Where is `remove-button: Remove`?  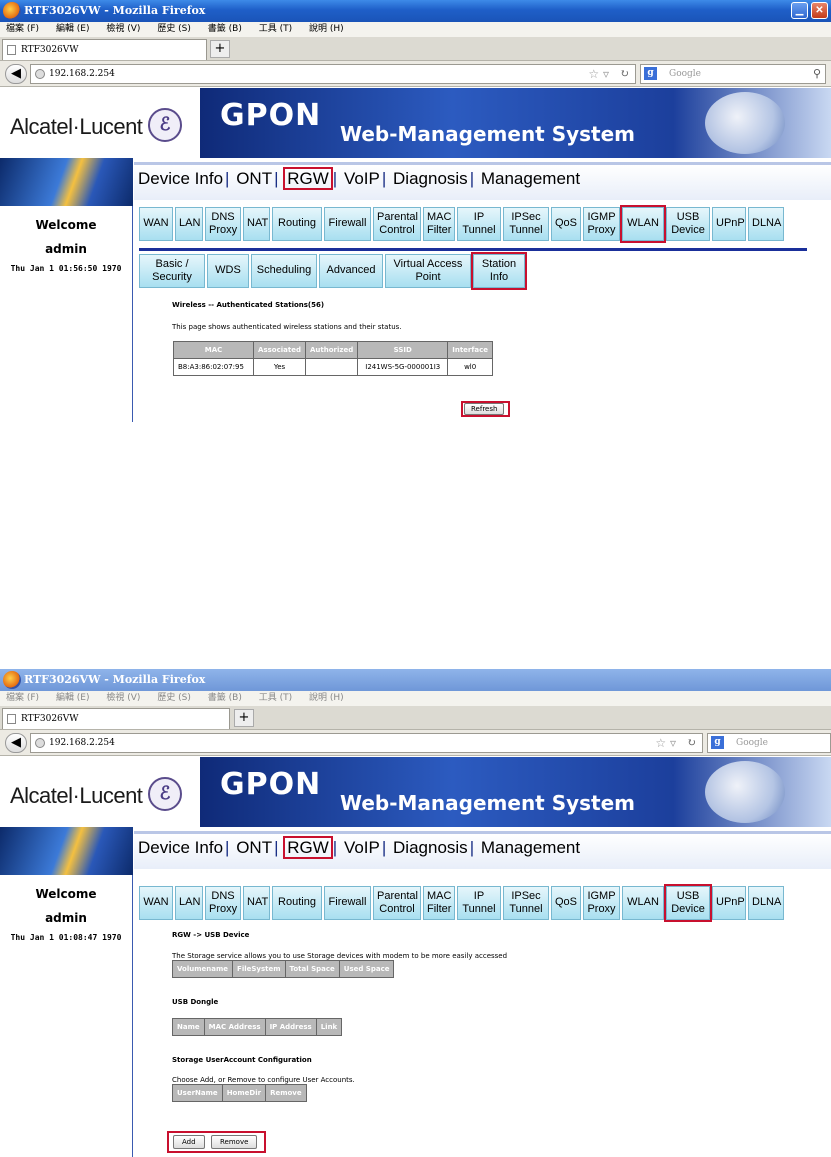
remove-button: Remove is located at coordinates (234, 1142).